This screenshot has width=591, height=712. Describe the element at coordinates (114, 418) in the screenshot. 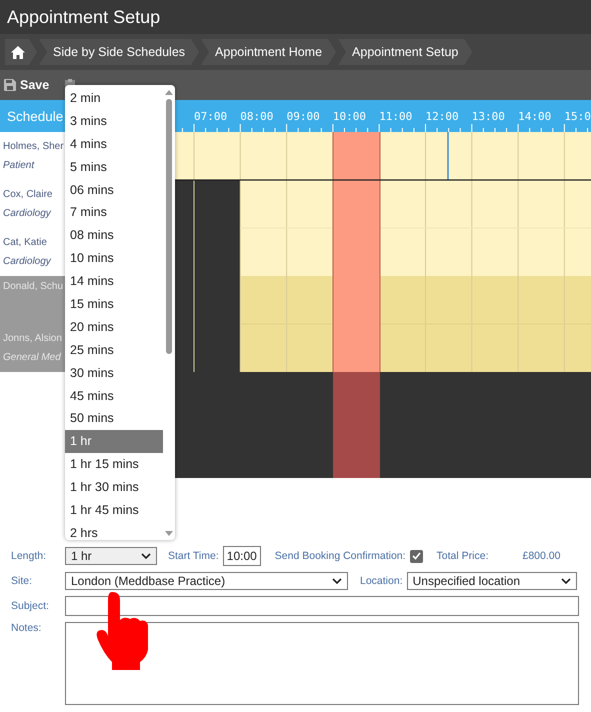

I see `dropdown-option: 50 mins` at that location.